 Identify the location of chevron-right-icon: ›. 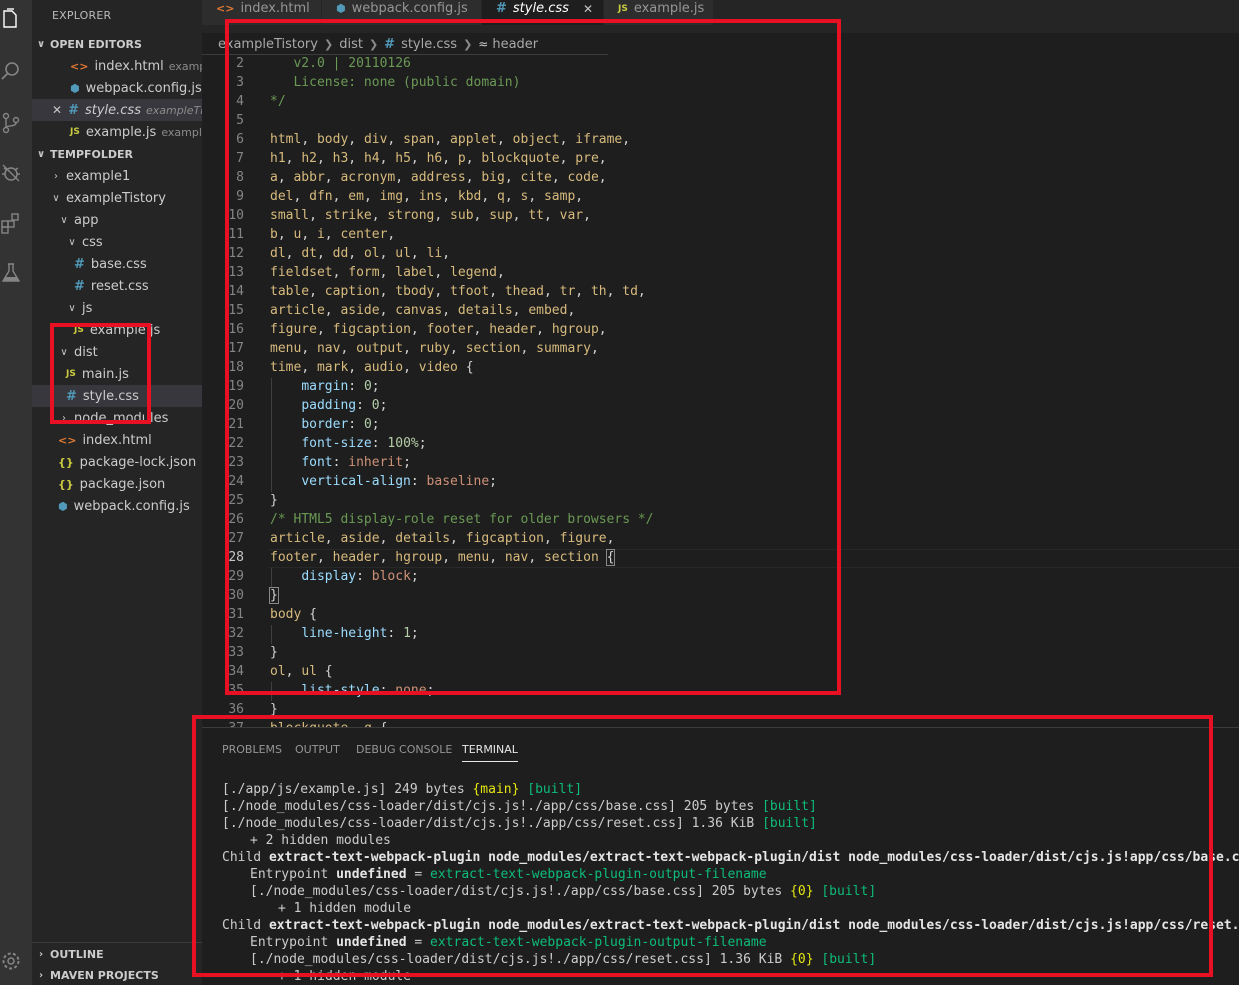
(64, 418).